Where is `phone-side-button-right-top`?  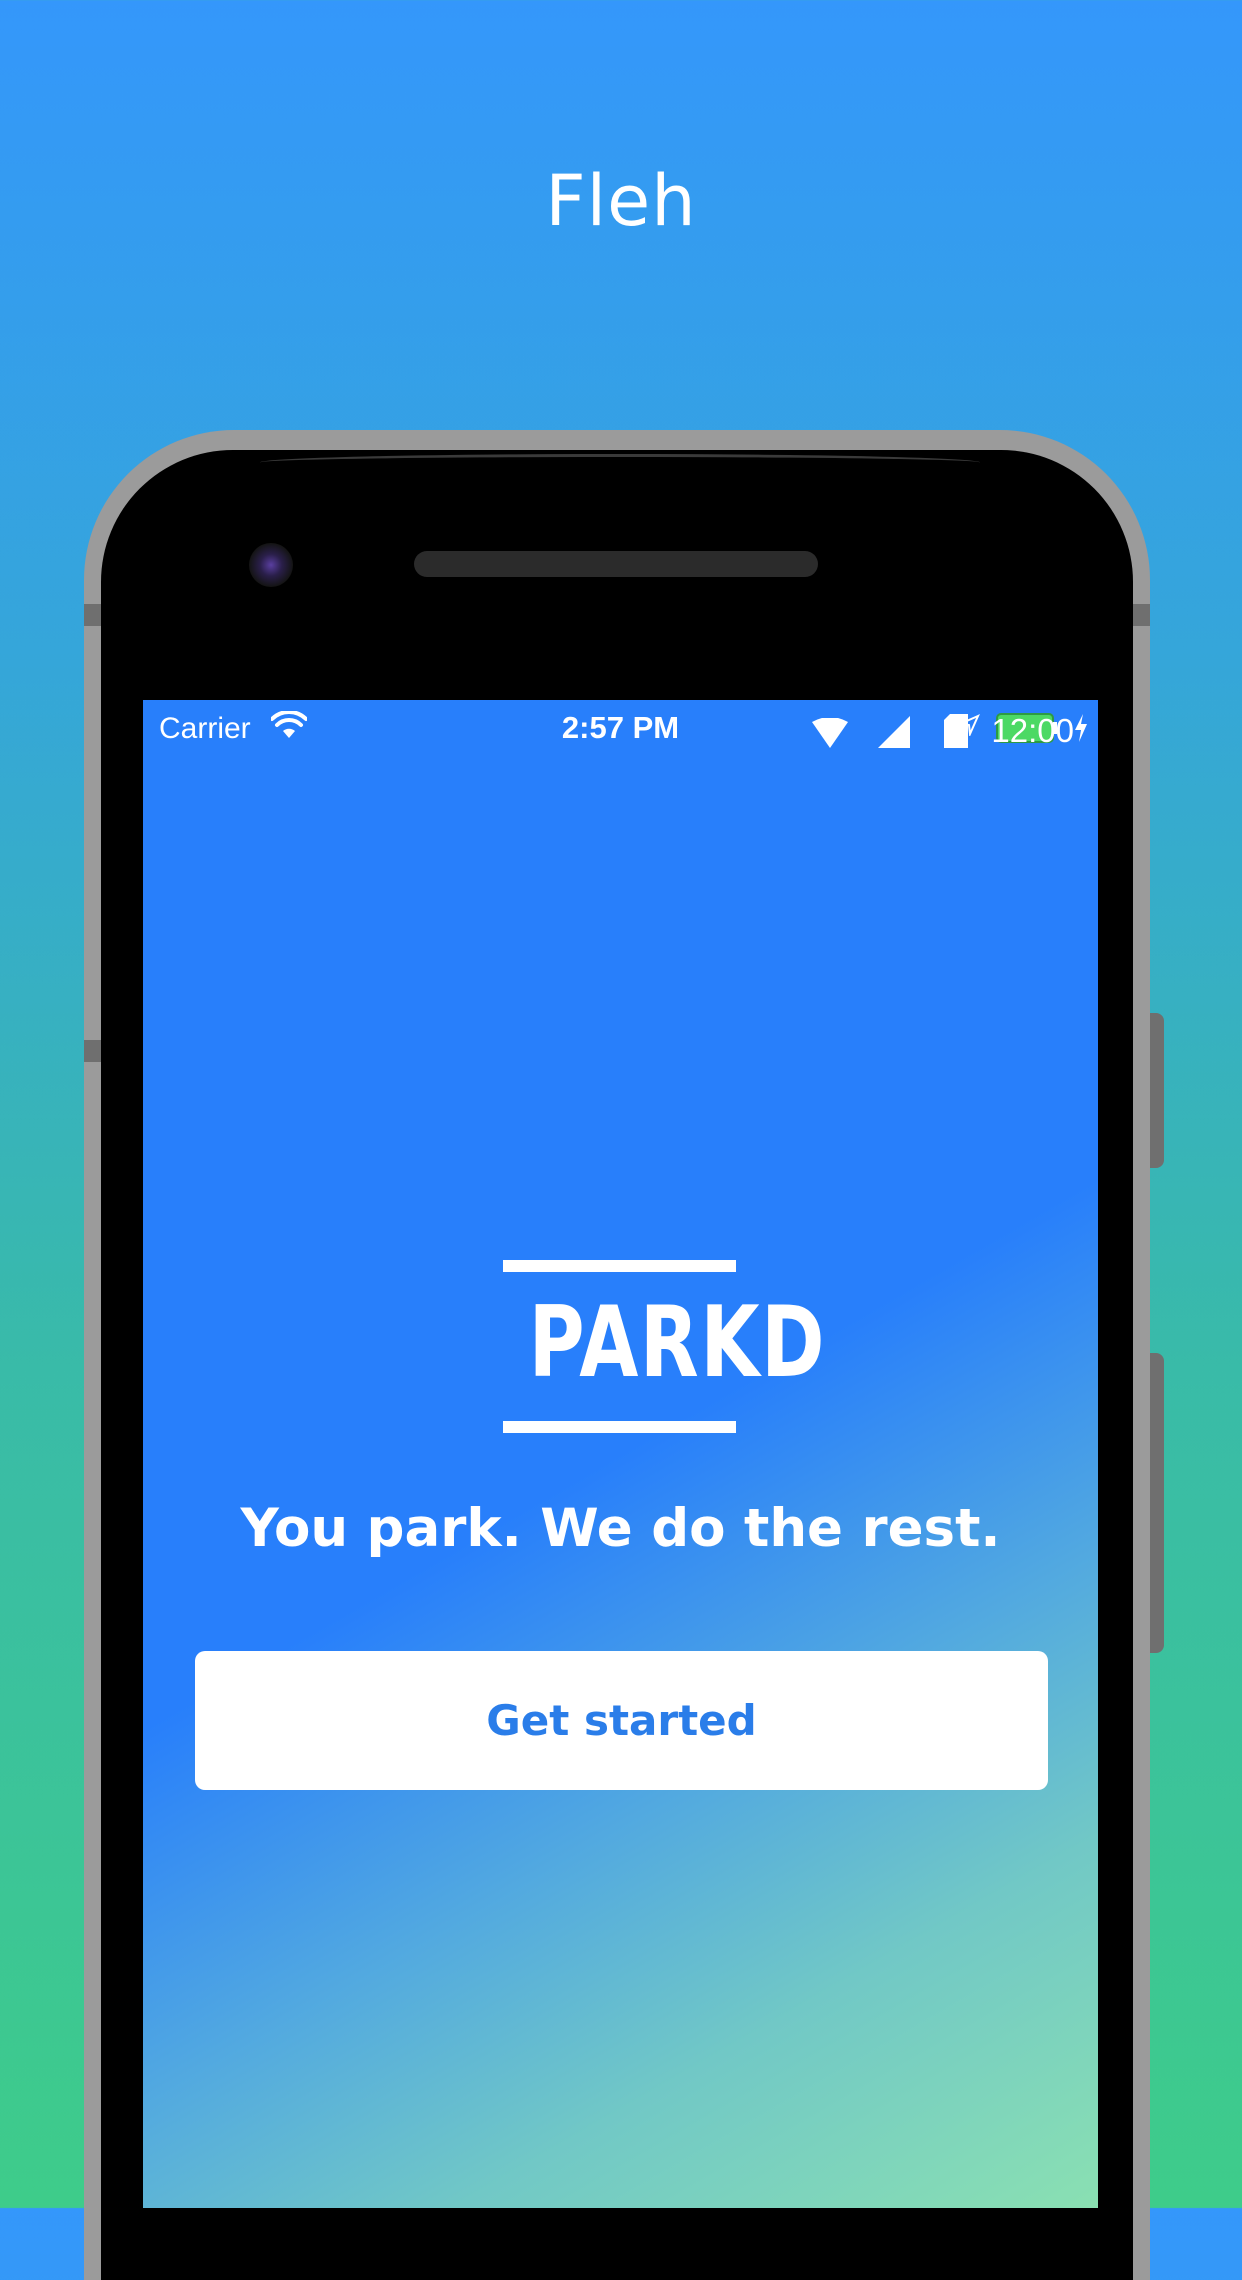
phone-side-button-right-top is located at coordinates (1141, 615).